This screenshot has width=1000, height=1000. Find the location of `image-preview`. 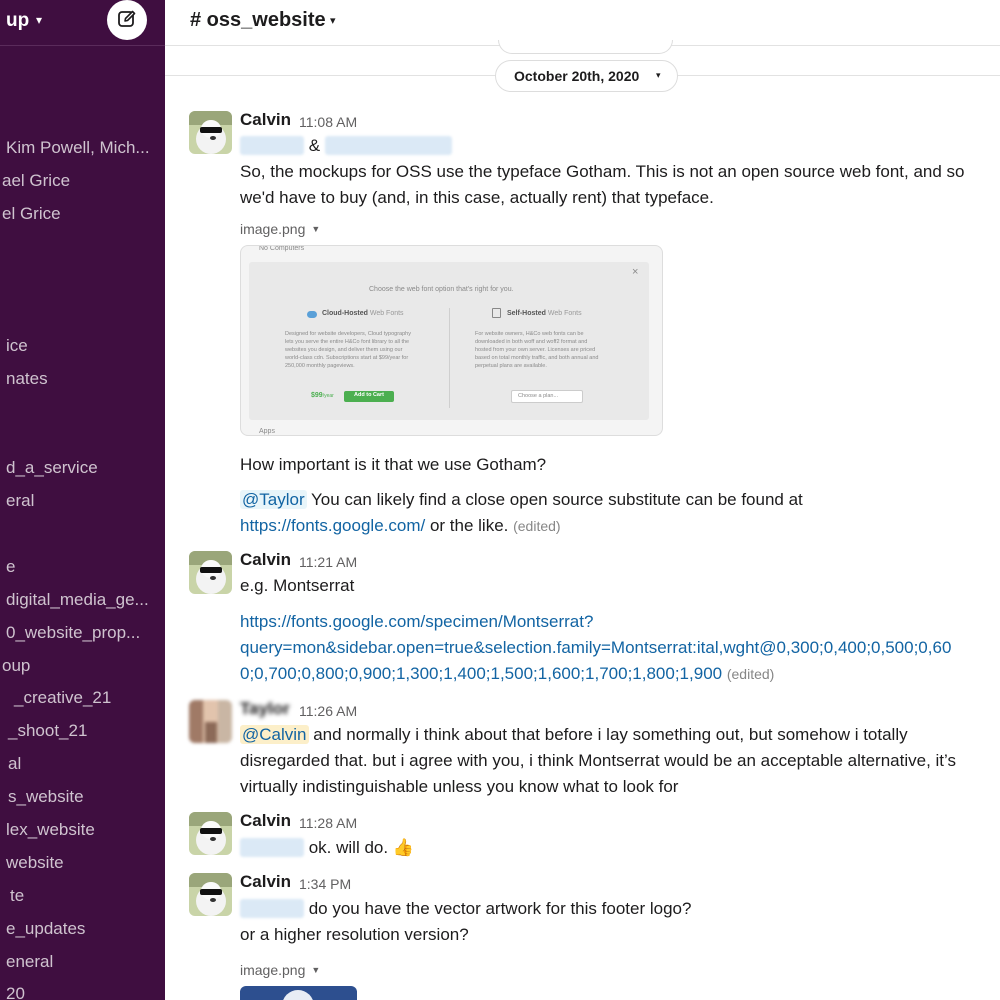

image-preview is located at coordinates (298, 993).